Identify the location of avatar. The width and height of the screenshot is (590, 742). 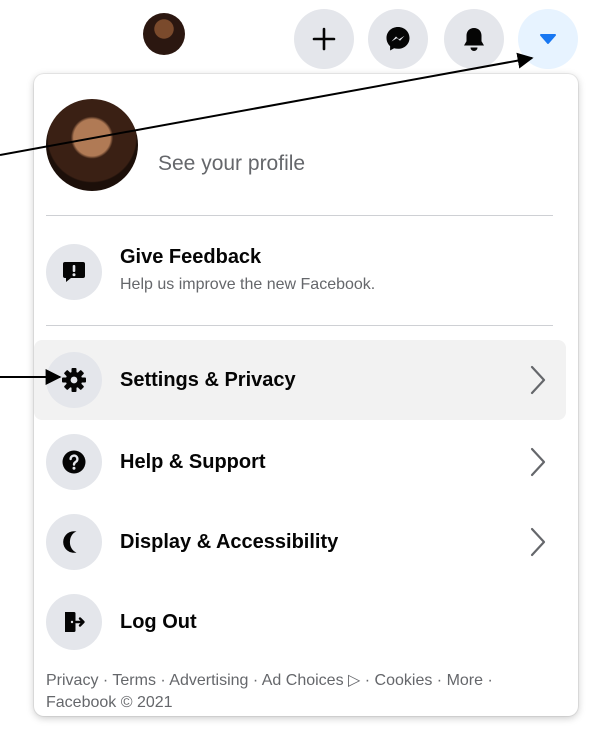
(164, 34).